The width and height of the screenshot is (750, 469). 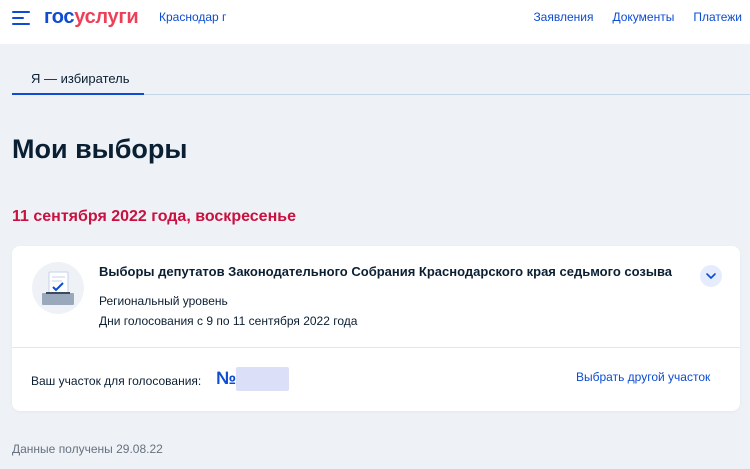 What do you see at coordinates (192, 17) in the screenshot?
I see `region-selector: Краснодар г` at bounding box center [192, 17].